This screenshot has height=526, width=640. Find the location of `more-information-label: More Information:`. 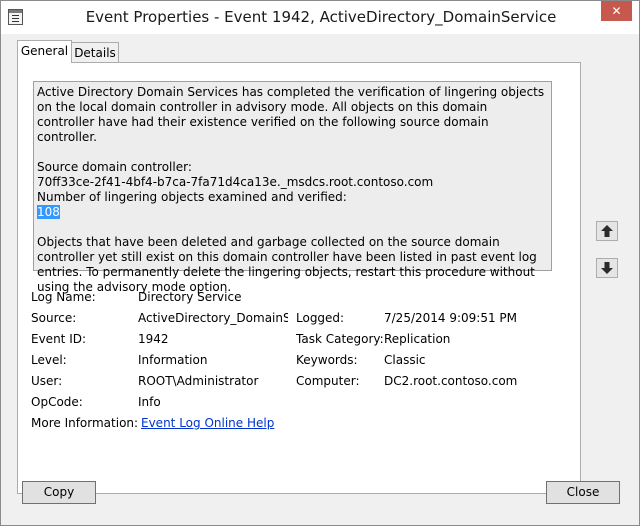

more-information-label: More Information: is located at coordinates (85, 423).